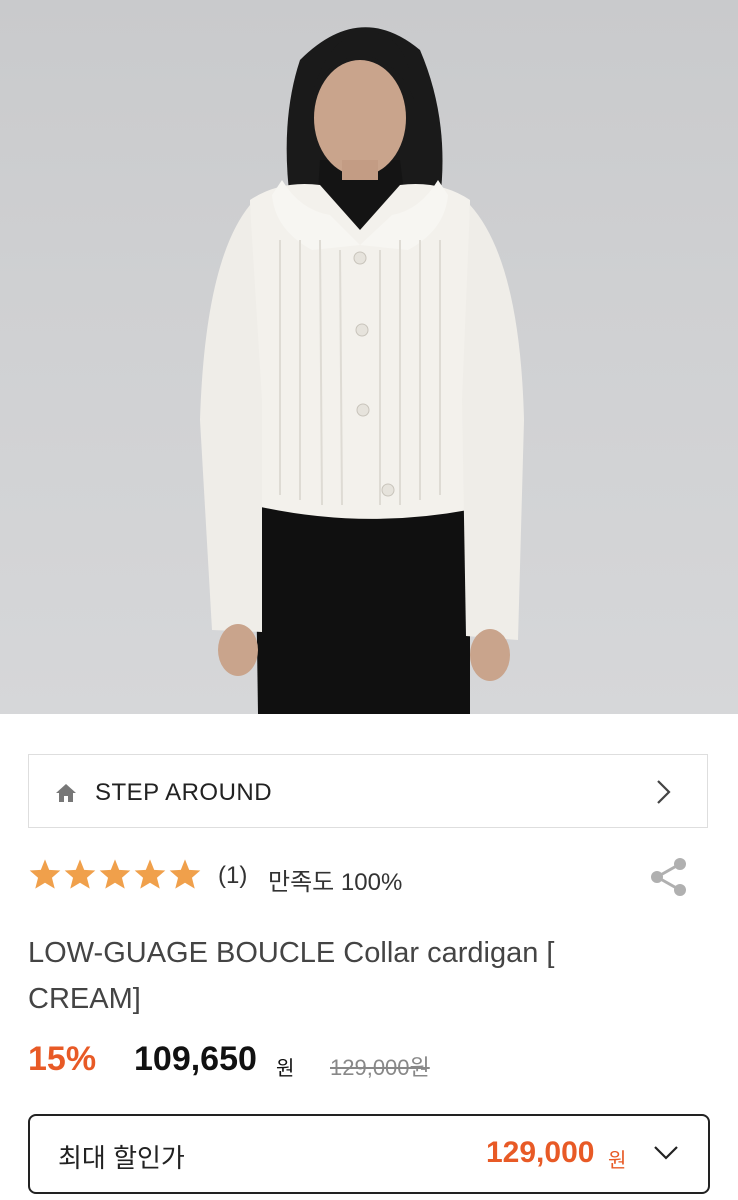 The image size is (738, 1200). What do you see at coordinates (232, 876) in the screenshot?
I see `review-count: (1)` at bounding box center [232, 876].